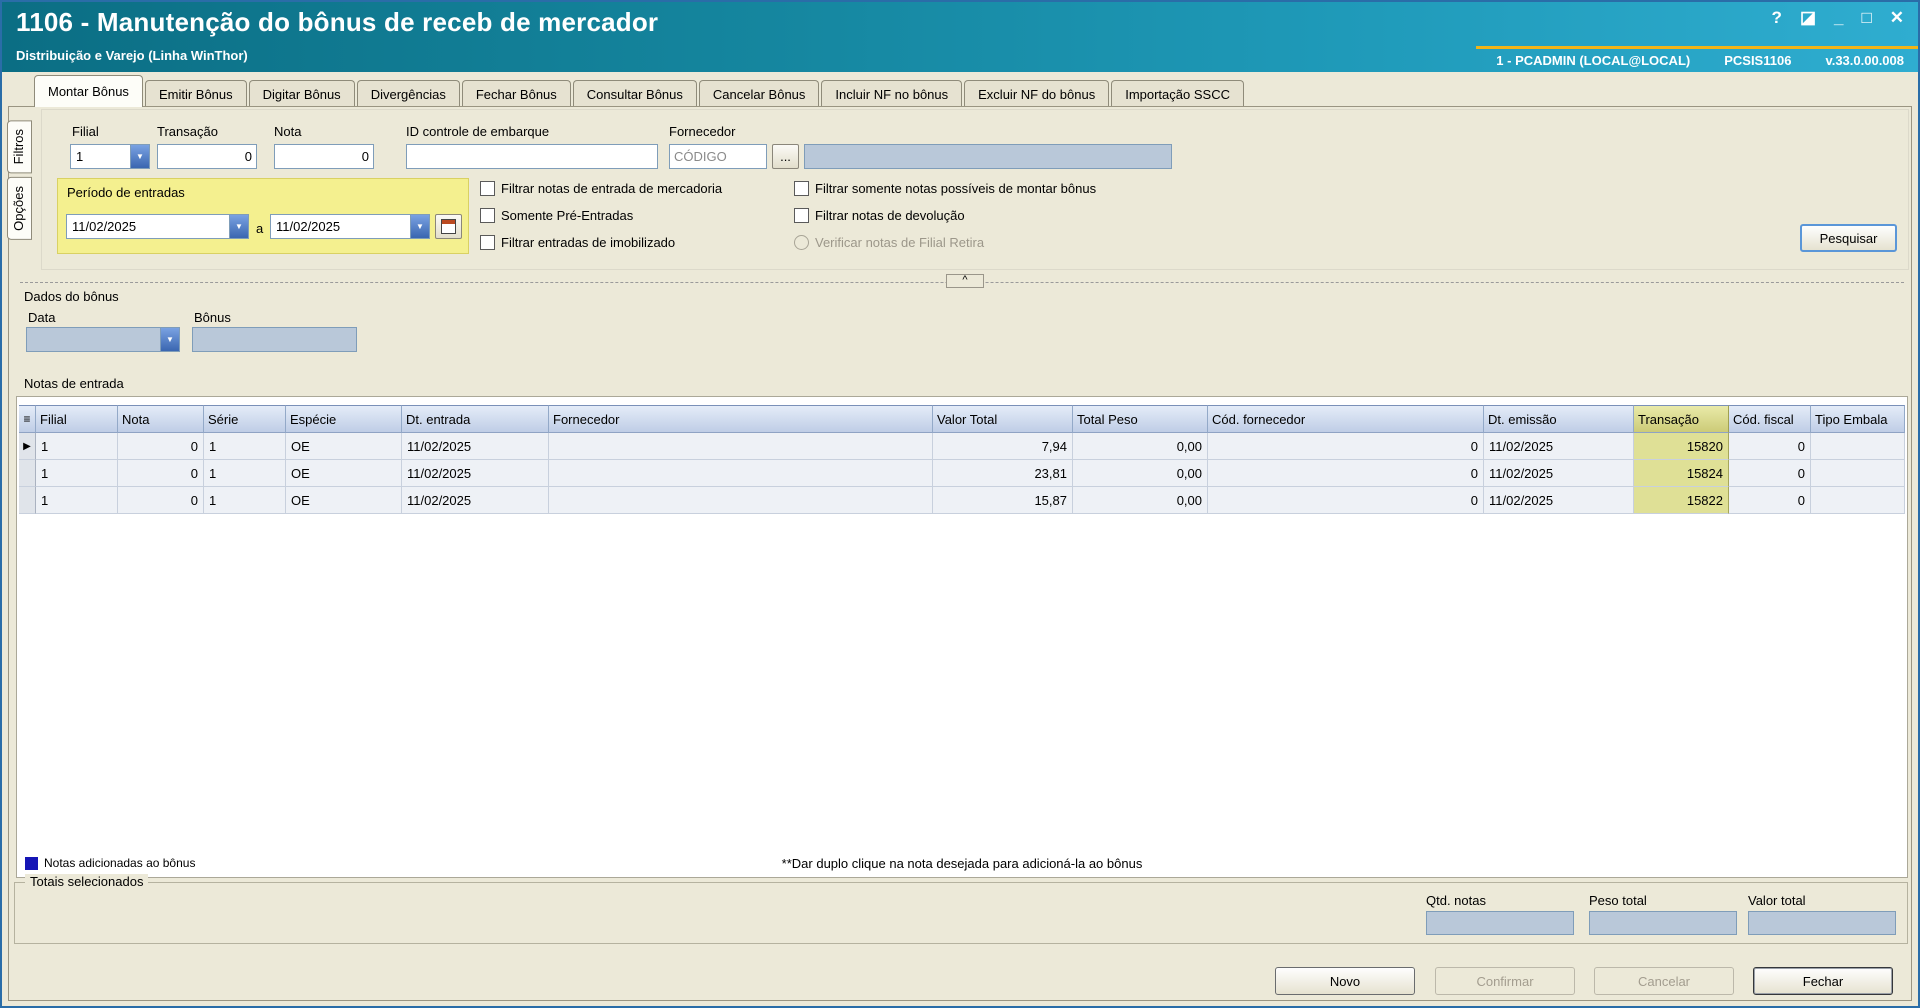  Describe the element at coordinates (408, 93) in the screenshot. I see `tab-divergencias: Divergências` at that location.